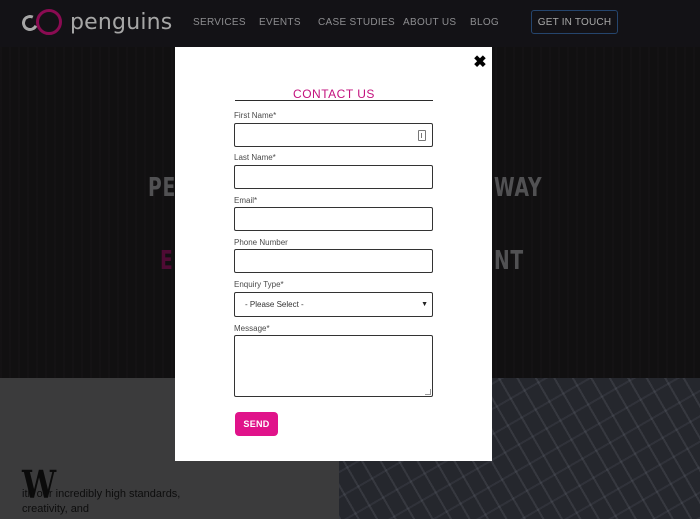 This screenshot has width=700, height=519. Describe the element at coordinates (422, 135) in the screenshot. I see `autofill-contact-icon` at that location.